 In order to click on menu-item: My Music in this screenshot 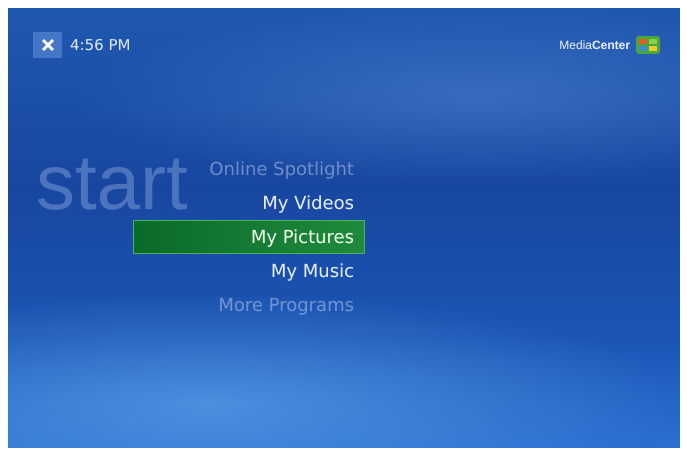, I will do `click(249, 271)`.